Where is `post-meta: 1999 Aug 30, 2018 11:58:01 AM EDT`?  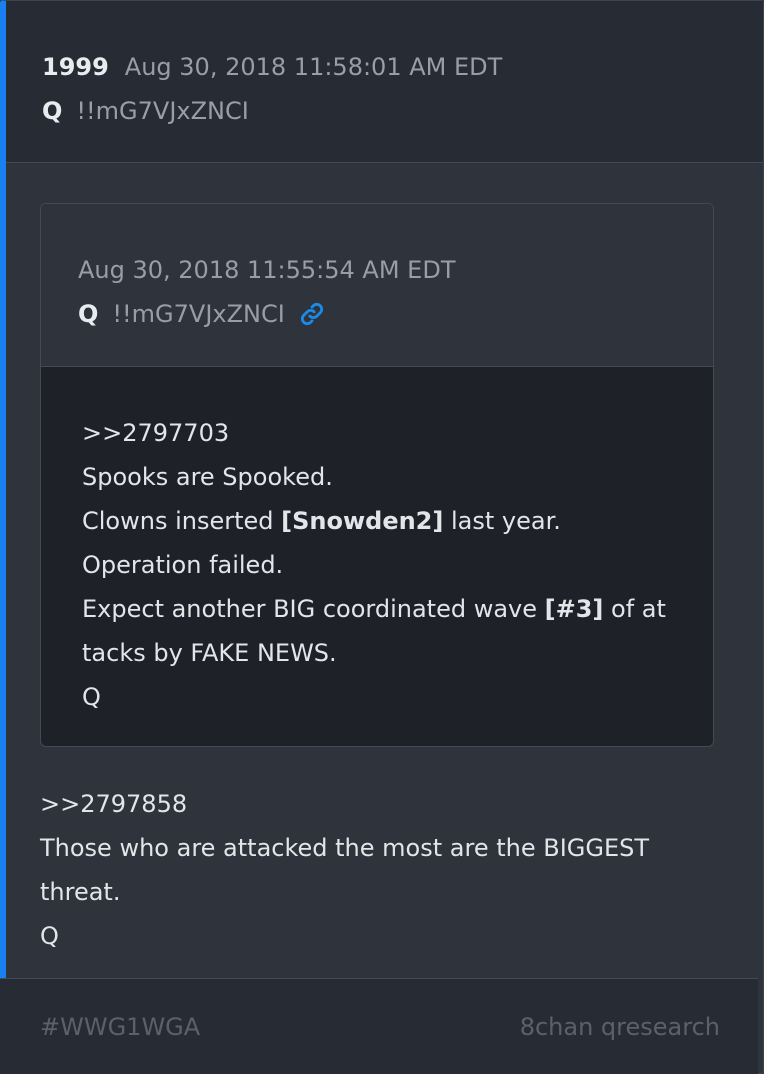 post-meta: 1999 Aug 30, 2018 11:58:01 AM EDT is located at coordinates (402, 67).